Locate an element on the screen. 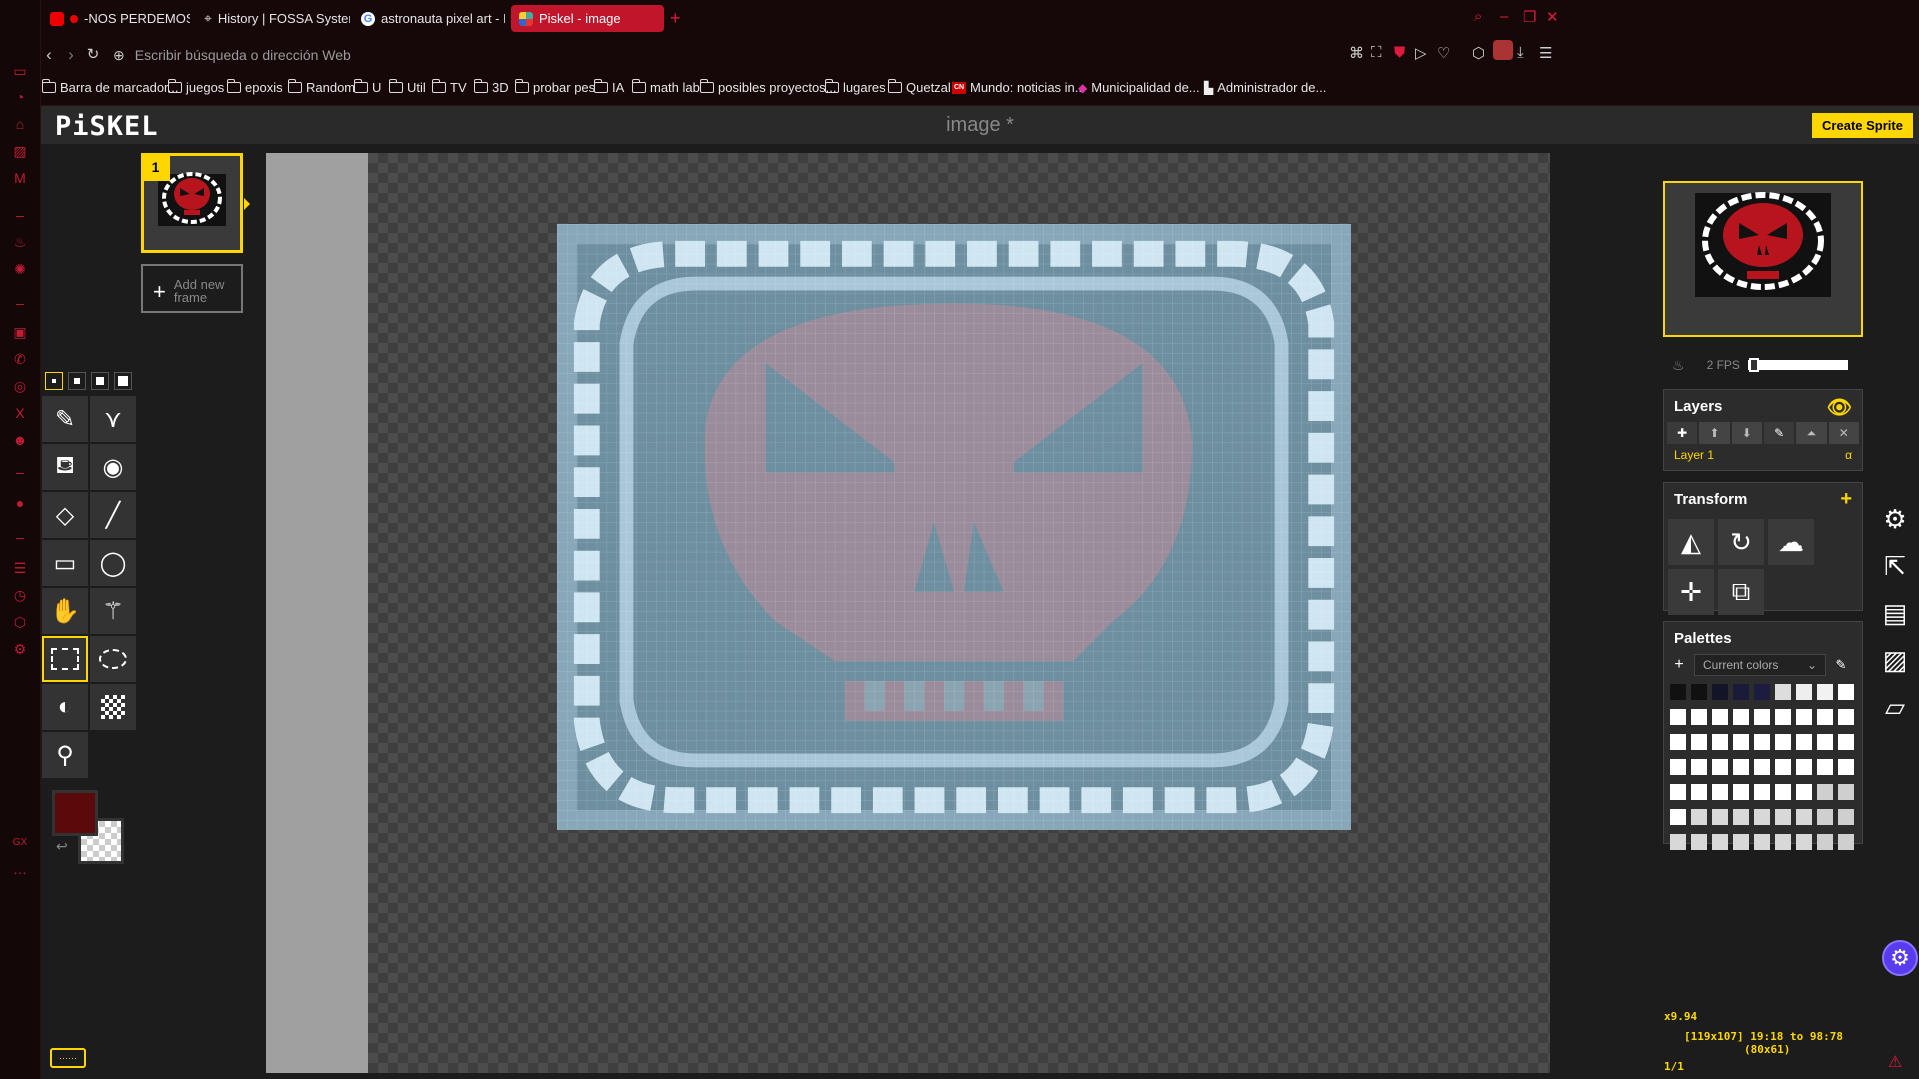  bookmark: juegos is located at coordinates (195, 87).